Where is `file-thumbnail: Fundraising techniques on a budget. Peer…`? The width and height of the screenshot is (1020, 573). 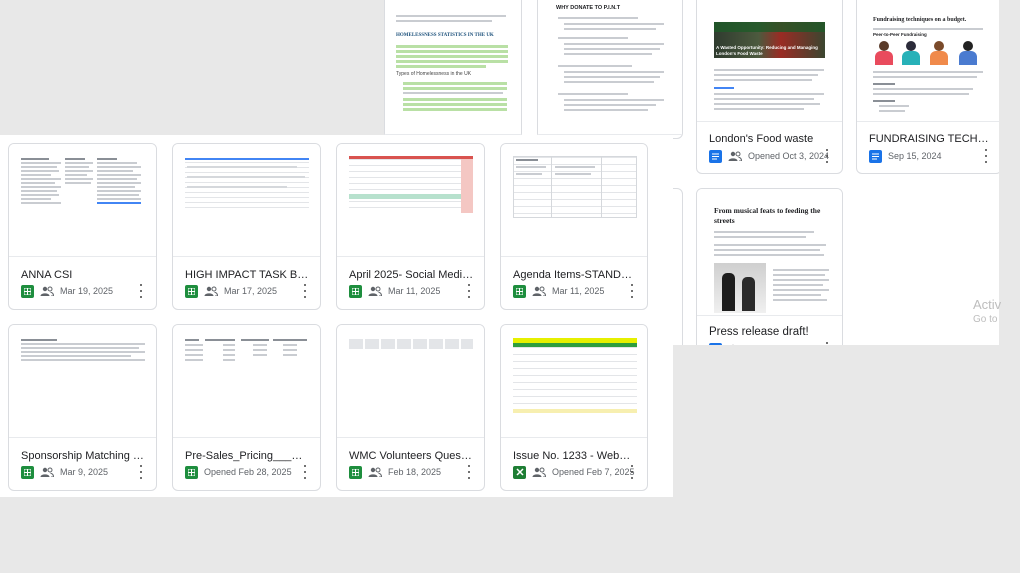 file-thumbnail: Fundraising techniques on a budget. Peer… is located at coordinates (928, 61).